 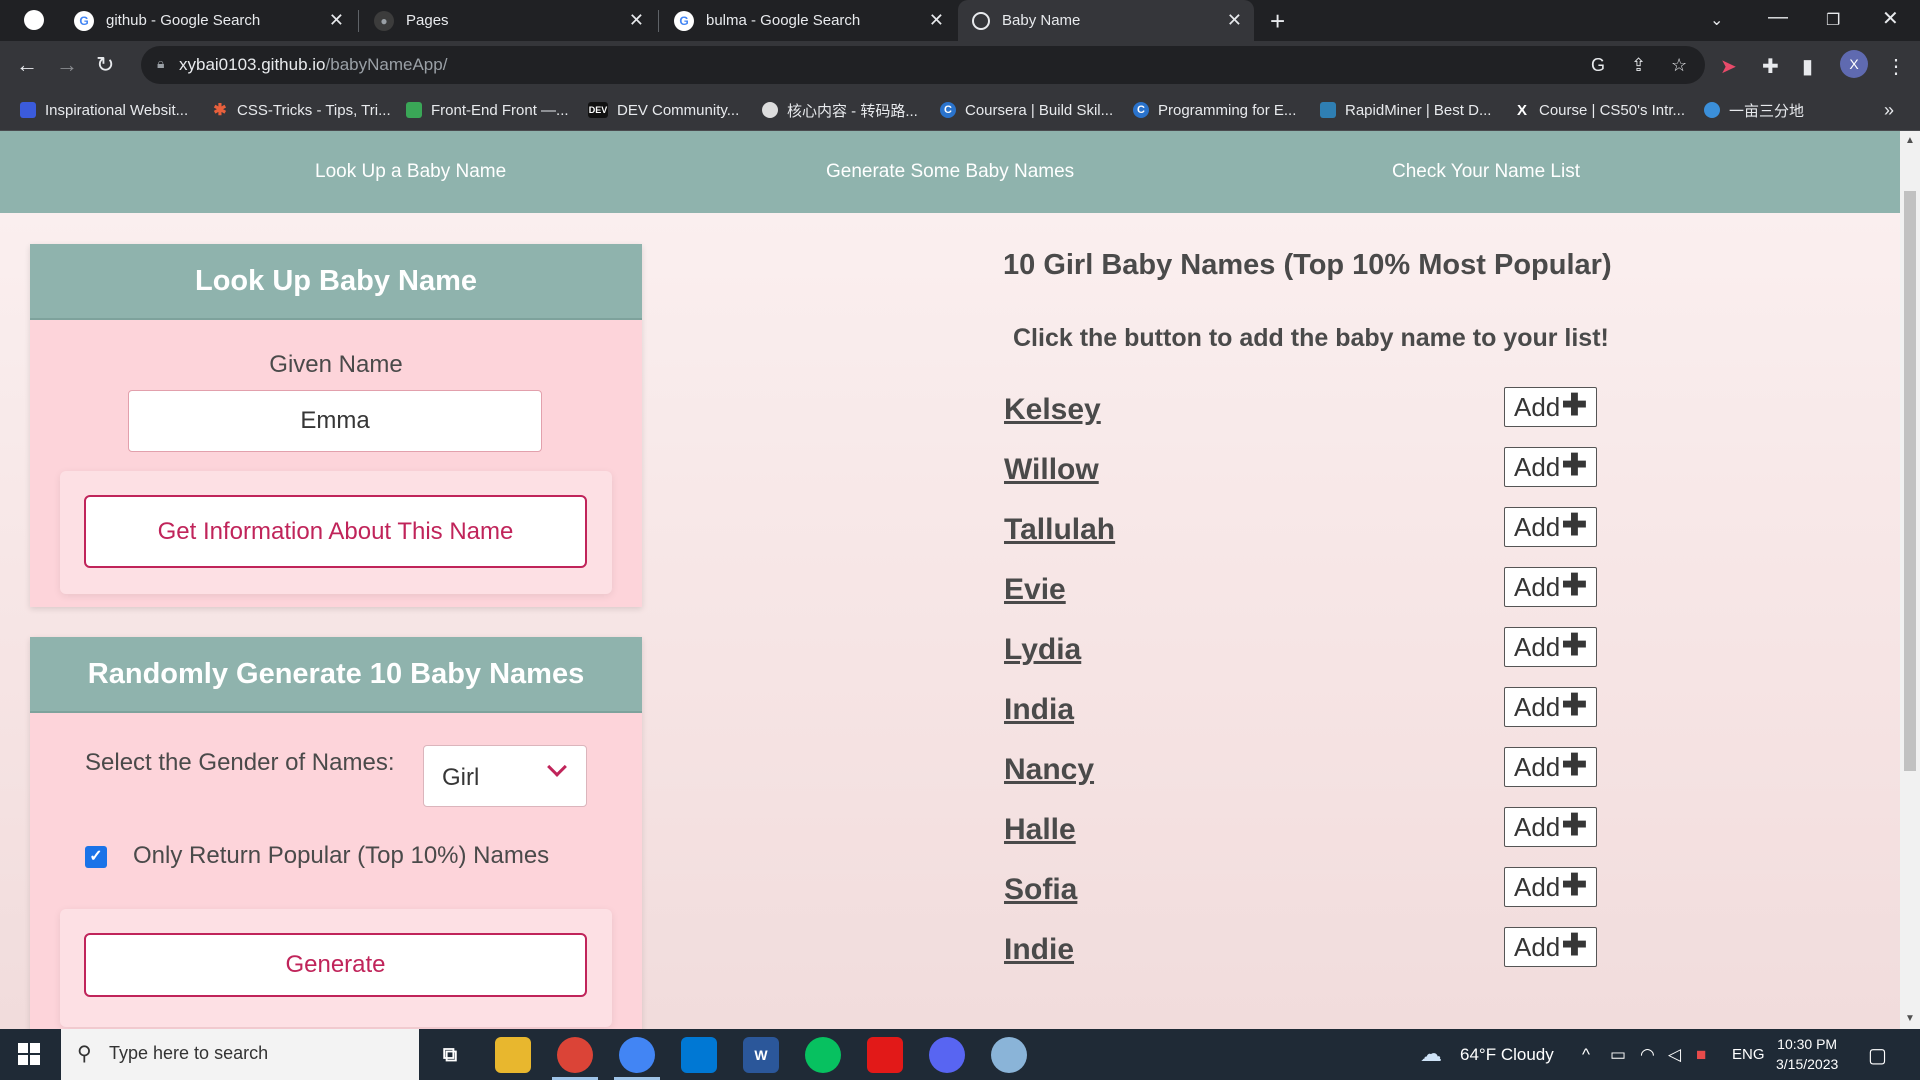 I want to click on tray-overflow-icon: ^, so click(x=1586, y=1055).